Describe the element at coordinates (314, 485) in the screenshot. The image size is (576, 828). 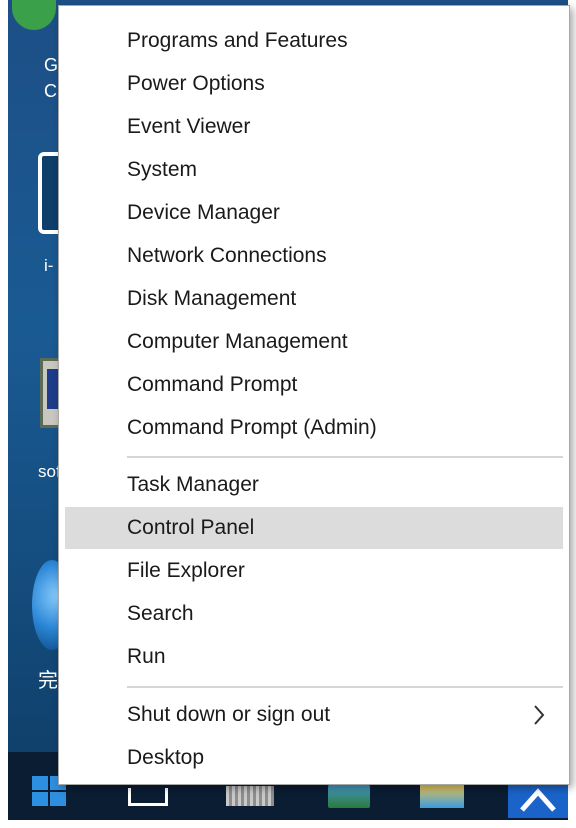
I see `menu-item-task-manager: Task Manager` at that location.